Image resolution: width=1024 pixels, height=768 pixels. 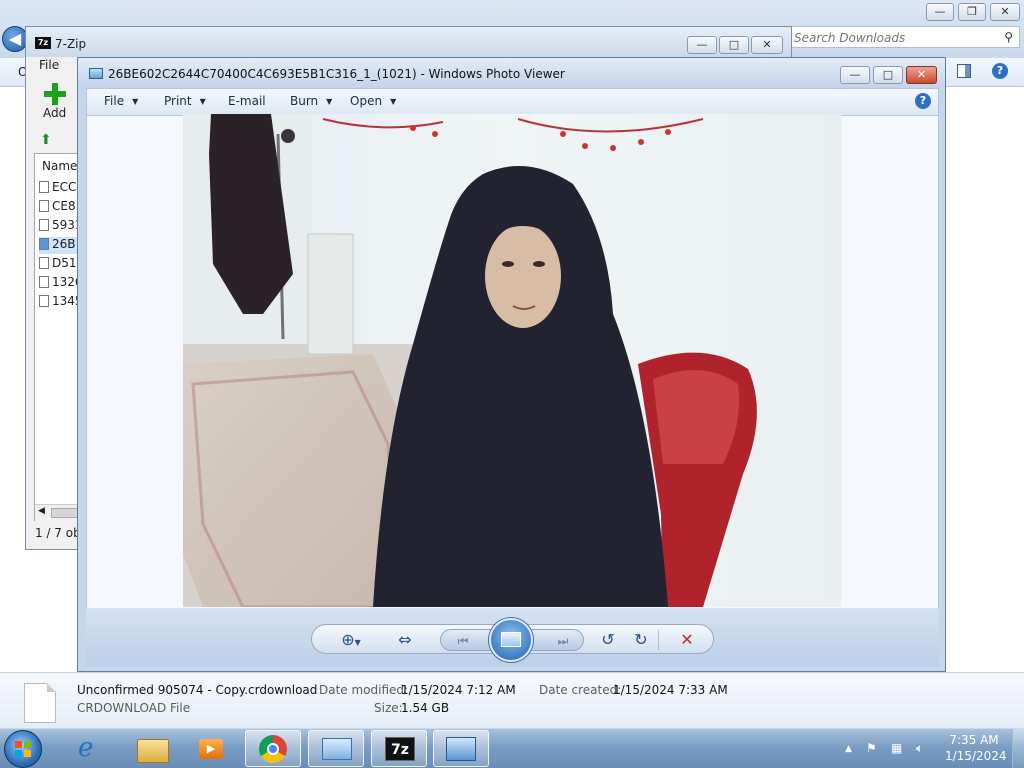 What do you see at coordinates (670, 690) in the screenshot?
I see `date-created-value: 1/15/2024 7:33 AM` at bounding box center [670, 690].